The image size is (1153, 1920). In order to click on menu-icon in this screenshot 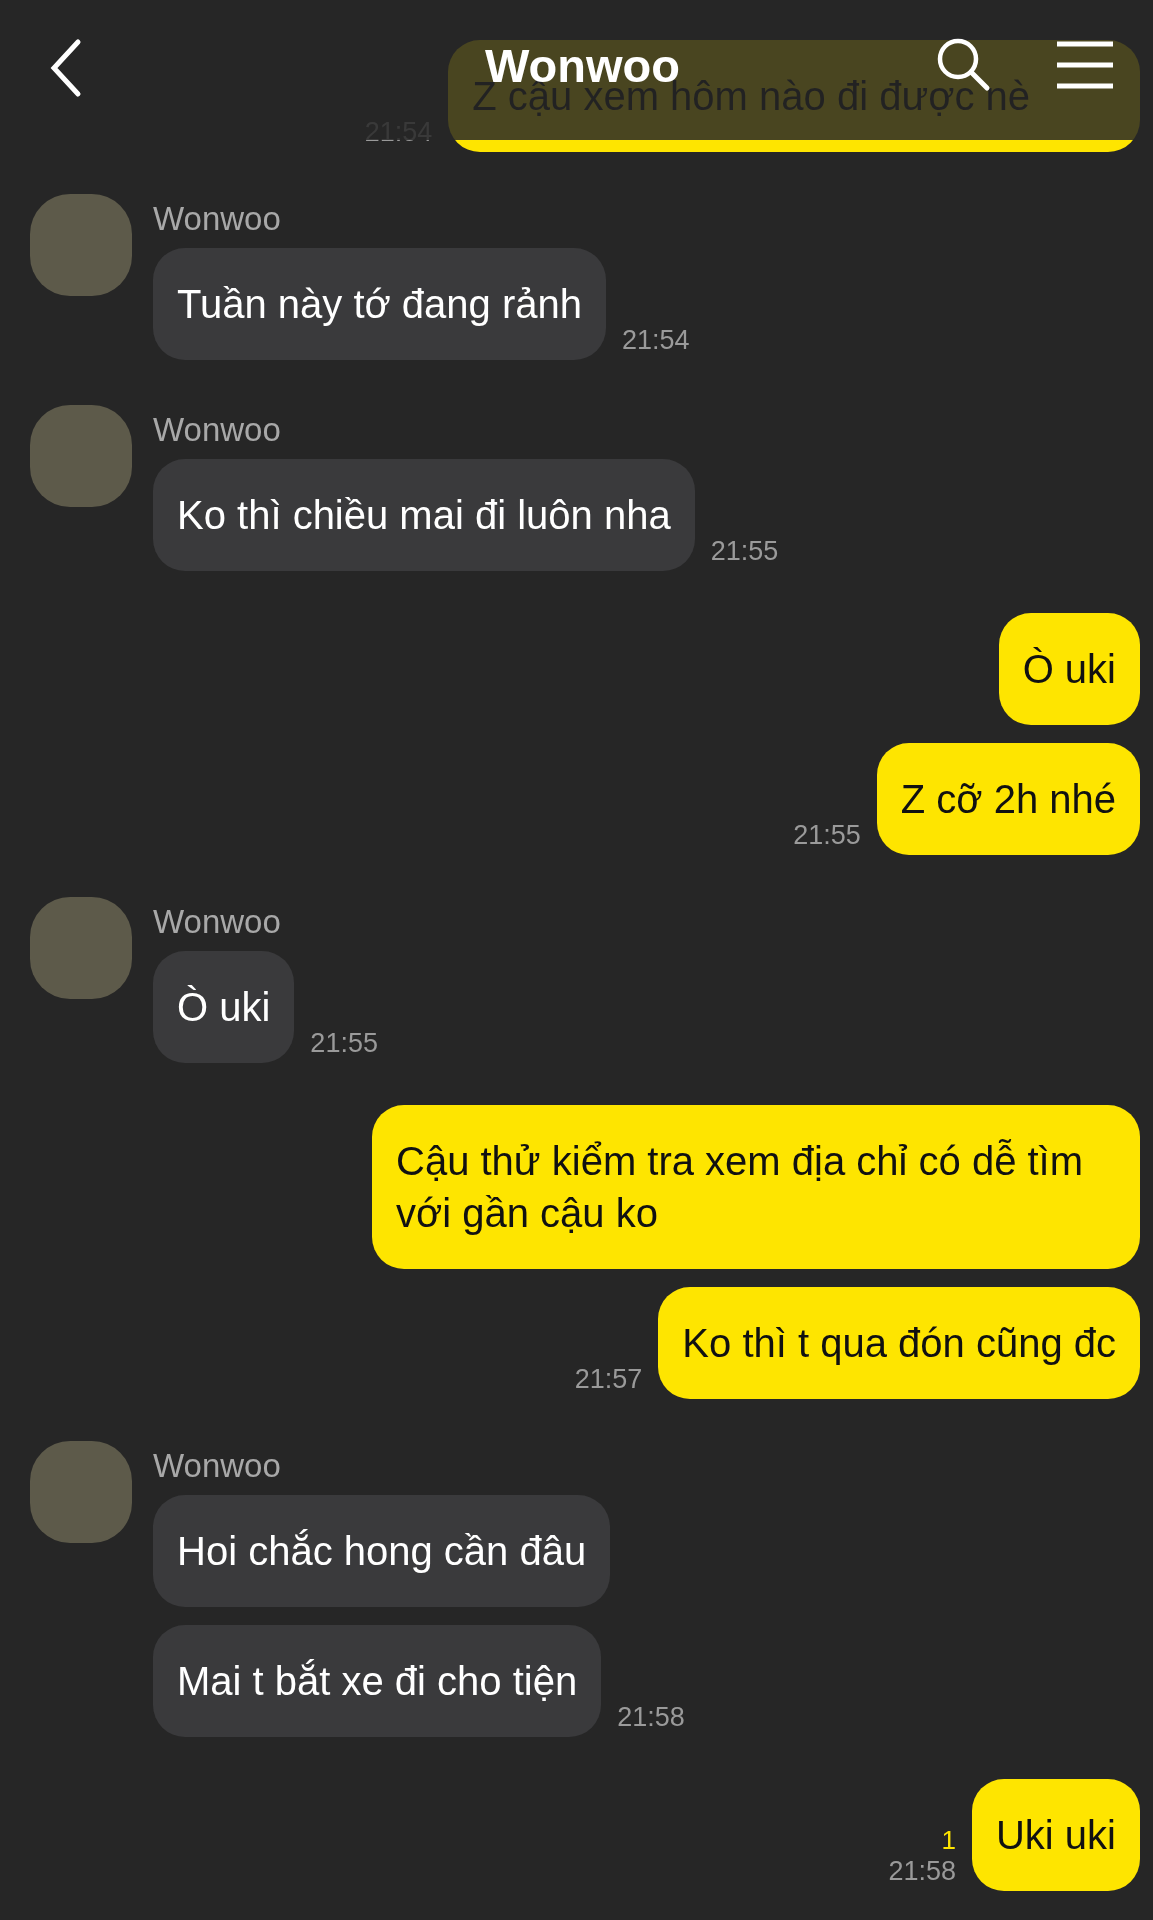, I will do `click(1085, 65)`.